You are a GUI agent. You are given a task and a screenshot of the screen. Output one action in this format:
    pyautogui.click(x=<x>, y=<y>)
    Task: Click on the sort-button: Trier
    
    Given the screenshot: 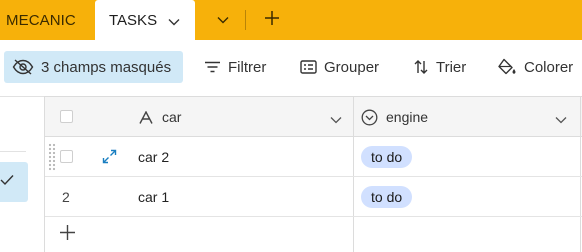 What is the action you would take?
    pyautogui.click(x=439, y=67)
    